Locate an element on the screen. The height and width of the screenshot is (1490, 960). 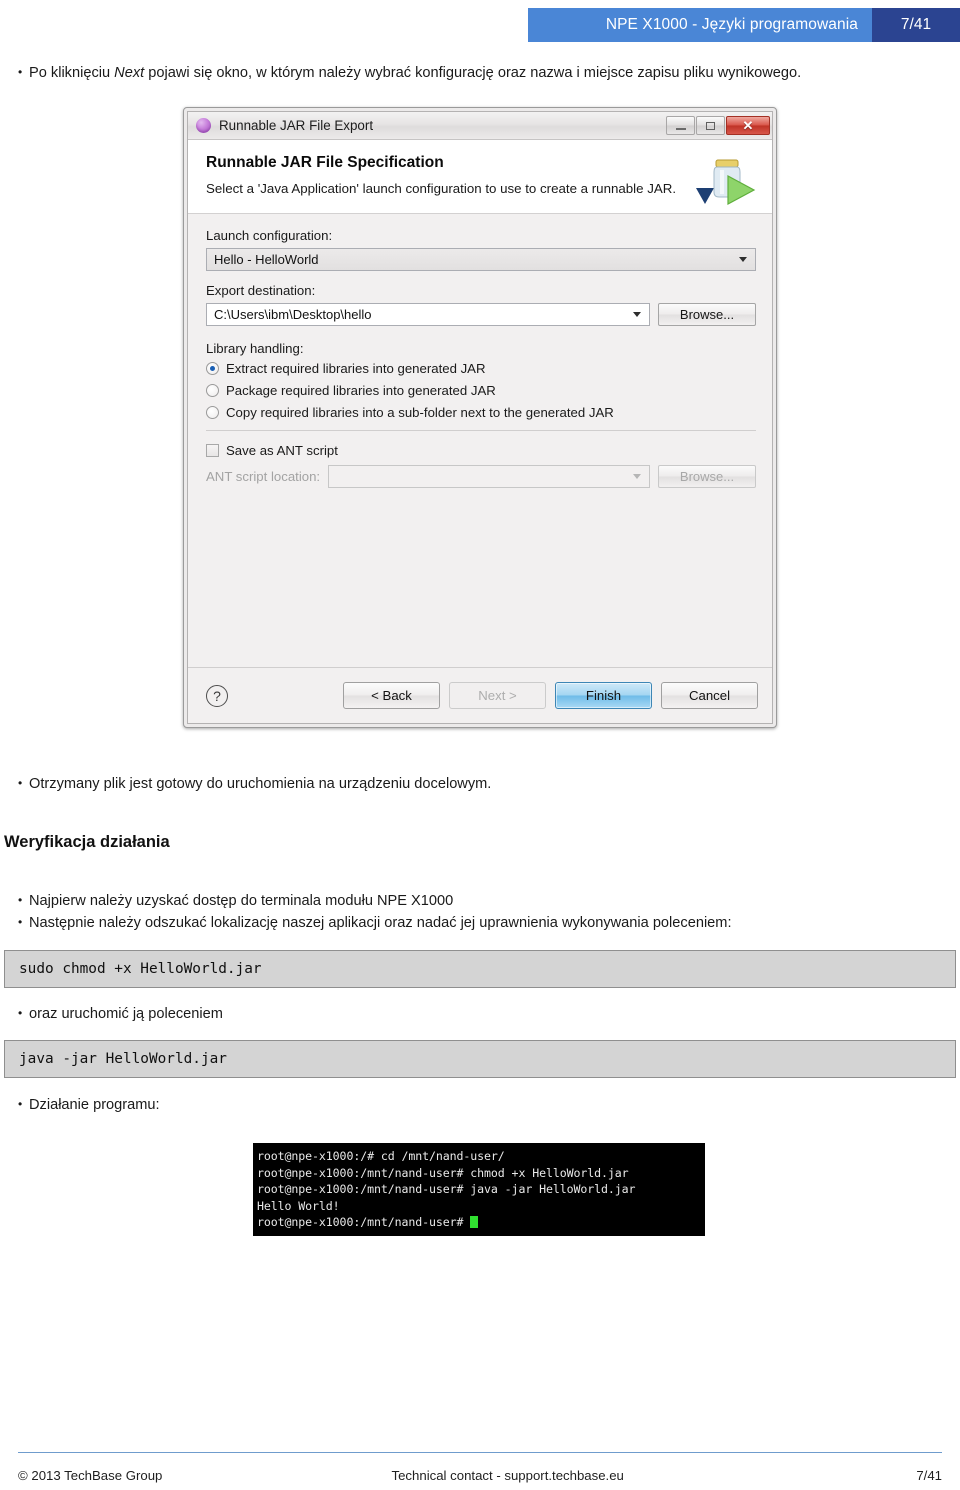
jar-sphere-icon is located at coordinates (203, 125).